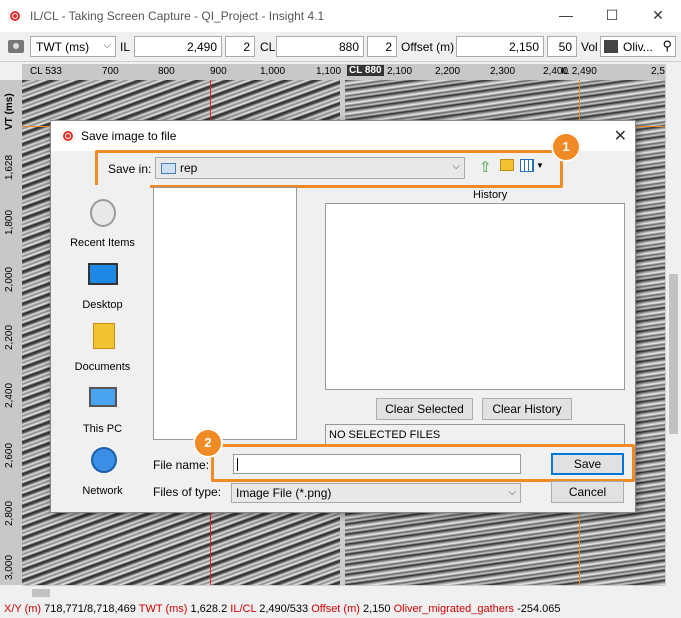  I want to click on ruler-tick: 800, so click(166, 71).